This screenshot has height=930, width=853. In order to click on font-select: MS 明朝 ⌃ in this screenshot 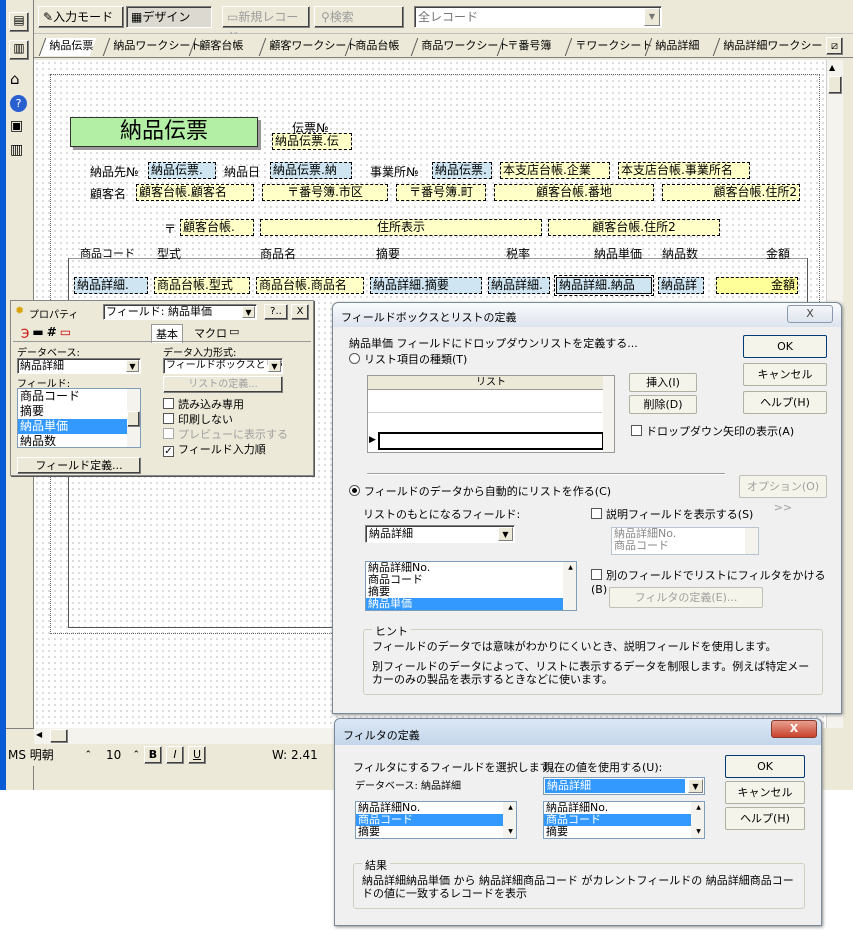, I will do `click(52, 755)`.